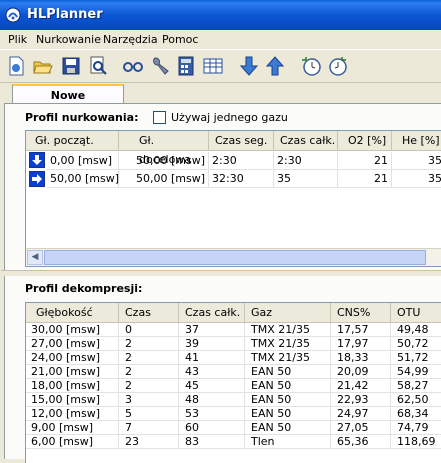 Image resolution: width=441 pixels, height=463 pixels. Describe the element at coordinates (416, 400) in the screenshot. I see `cell-otu: 62,50` at that location.